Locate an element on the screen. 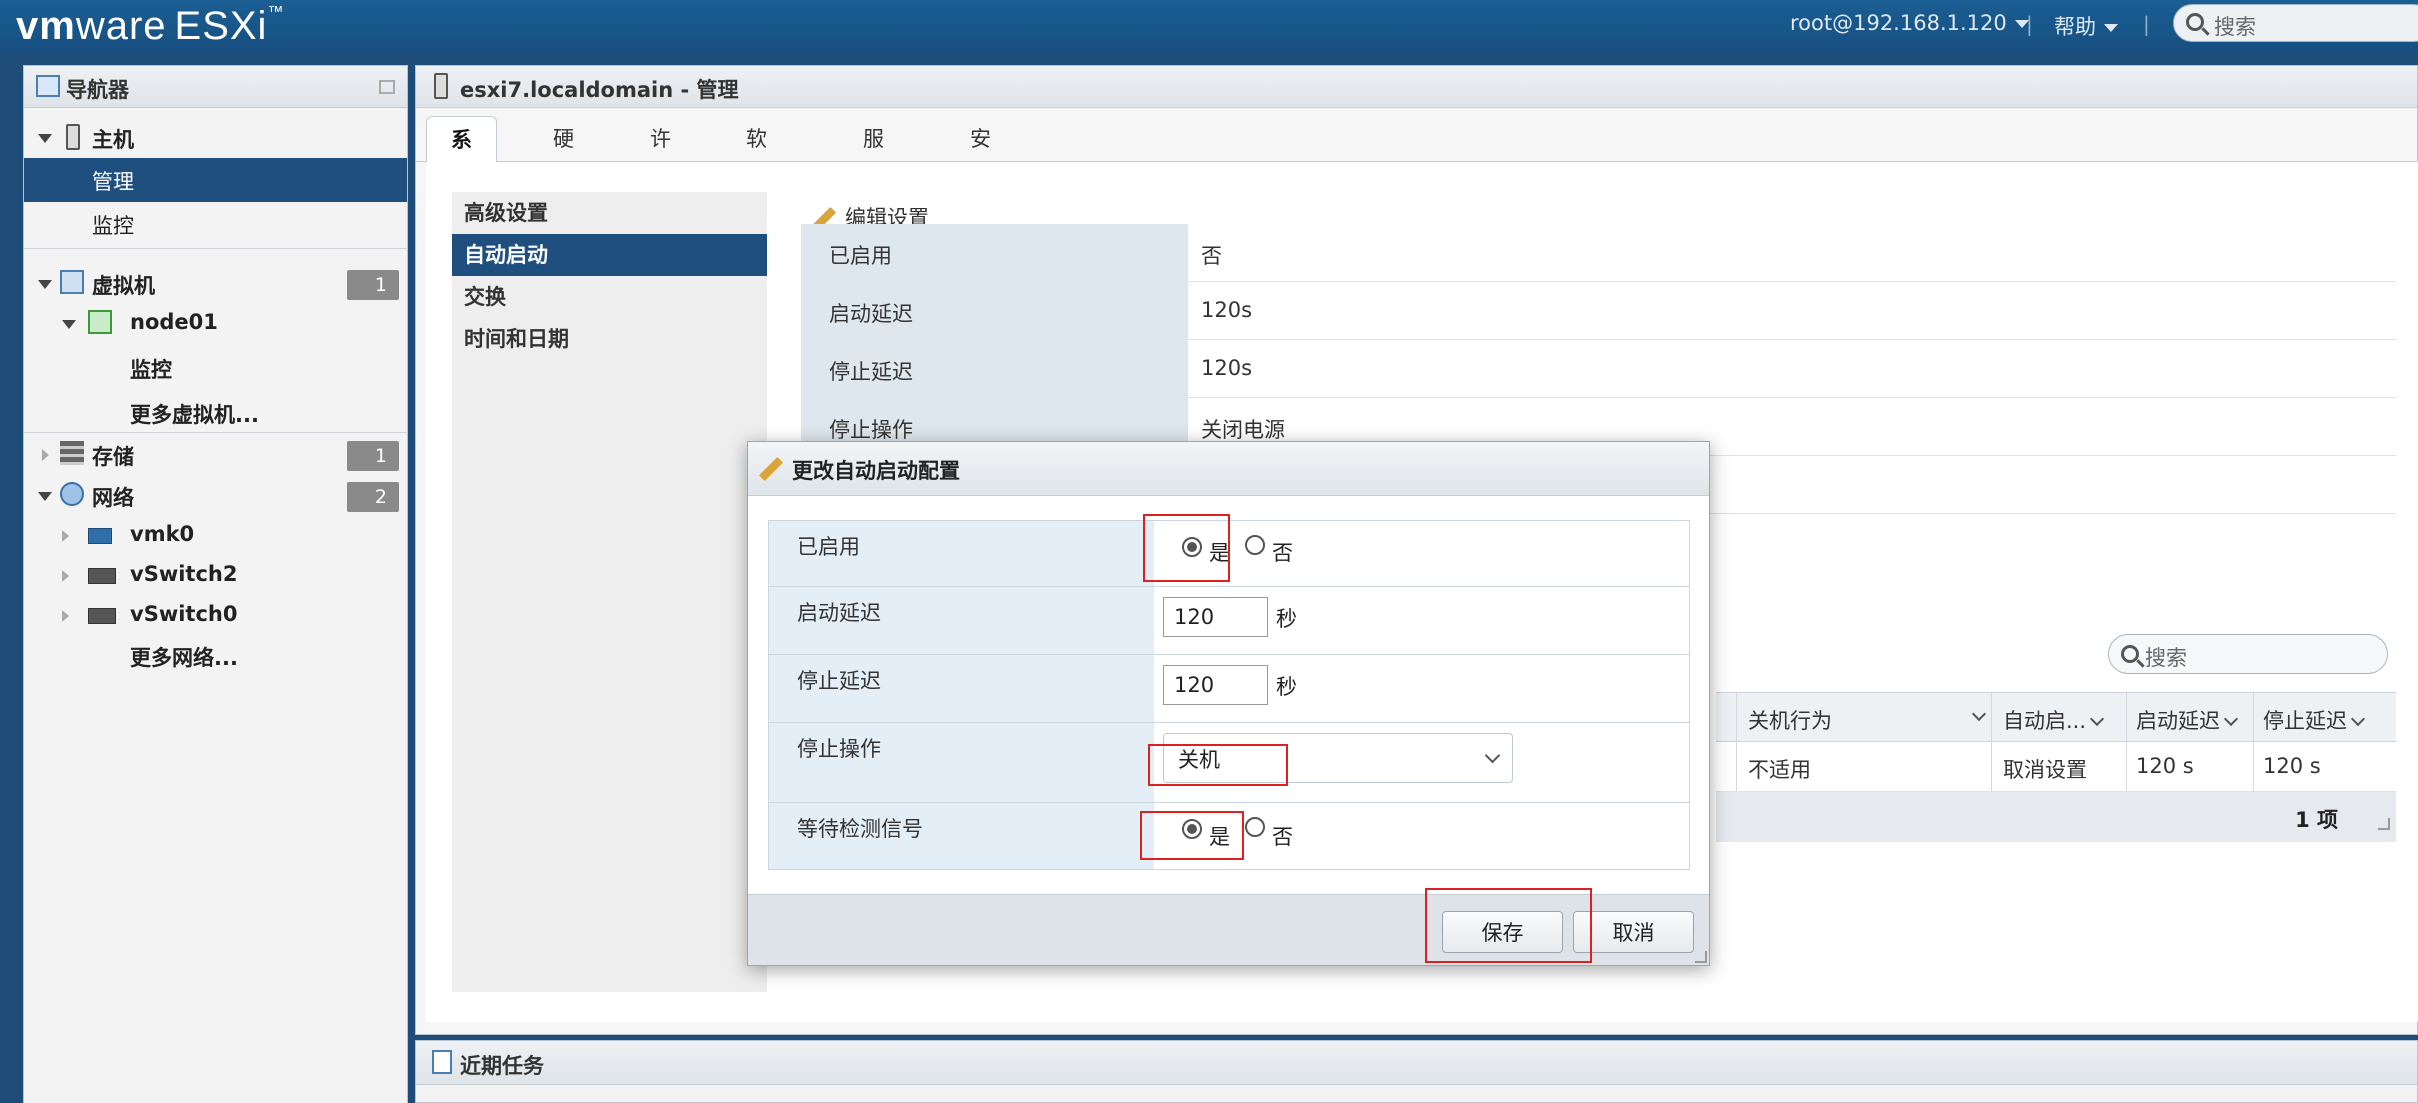  dialog-title: 更改自动启动配置 is located at coordinates (876, 471).